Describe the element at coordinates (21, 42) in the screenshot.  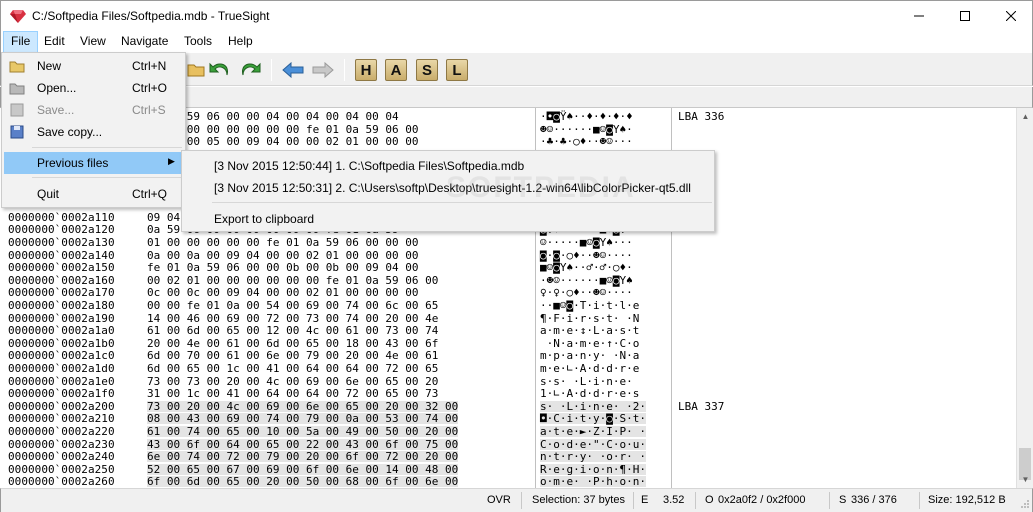
I see `menu-file: File` at that location.